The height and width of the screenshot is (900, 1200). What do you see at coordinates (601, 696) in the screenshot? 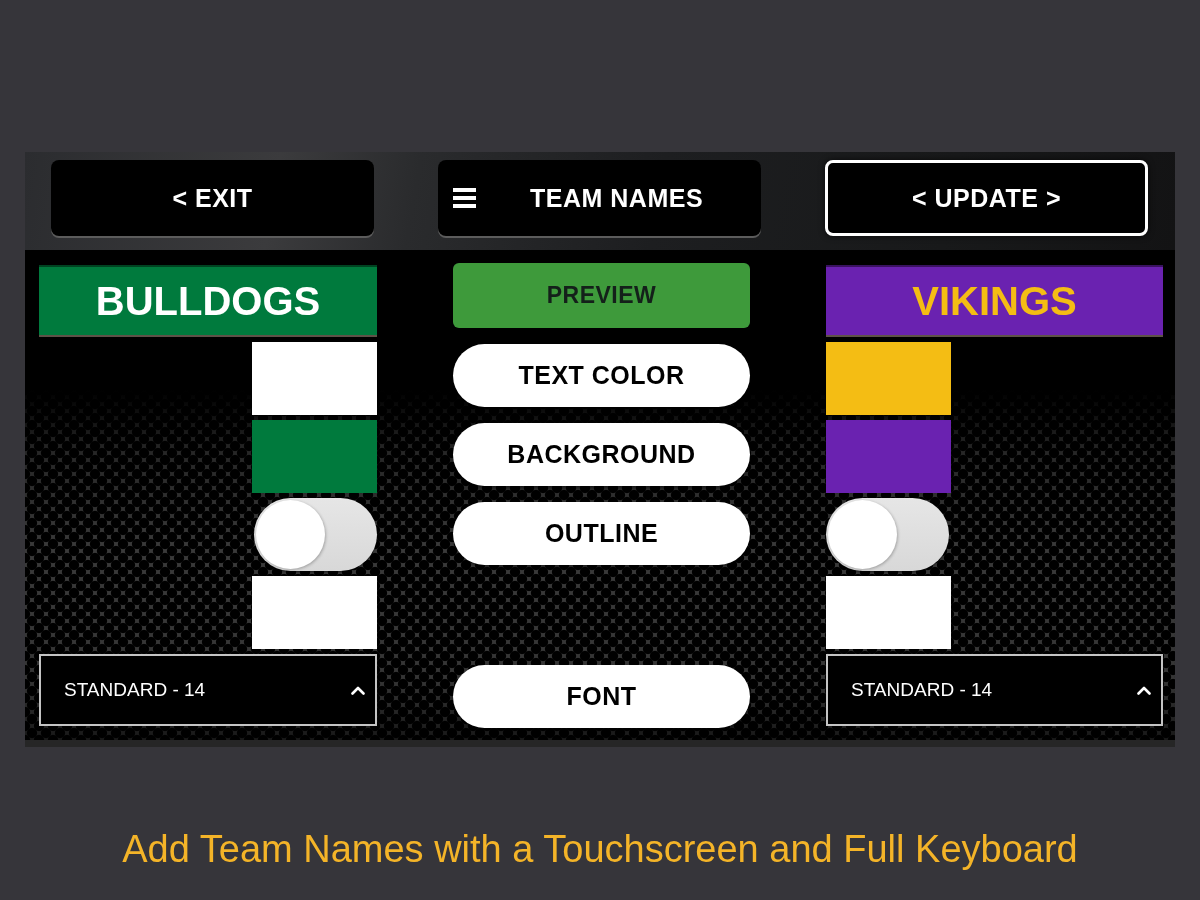
I see `setting-button: FONT` at bounding box center [601, 696].